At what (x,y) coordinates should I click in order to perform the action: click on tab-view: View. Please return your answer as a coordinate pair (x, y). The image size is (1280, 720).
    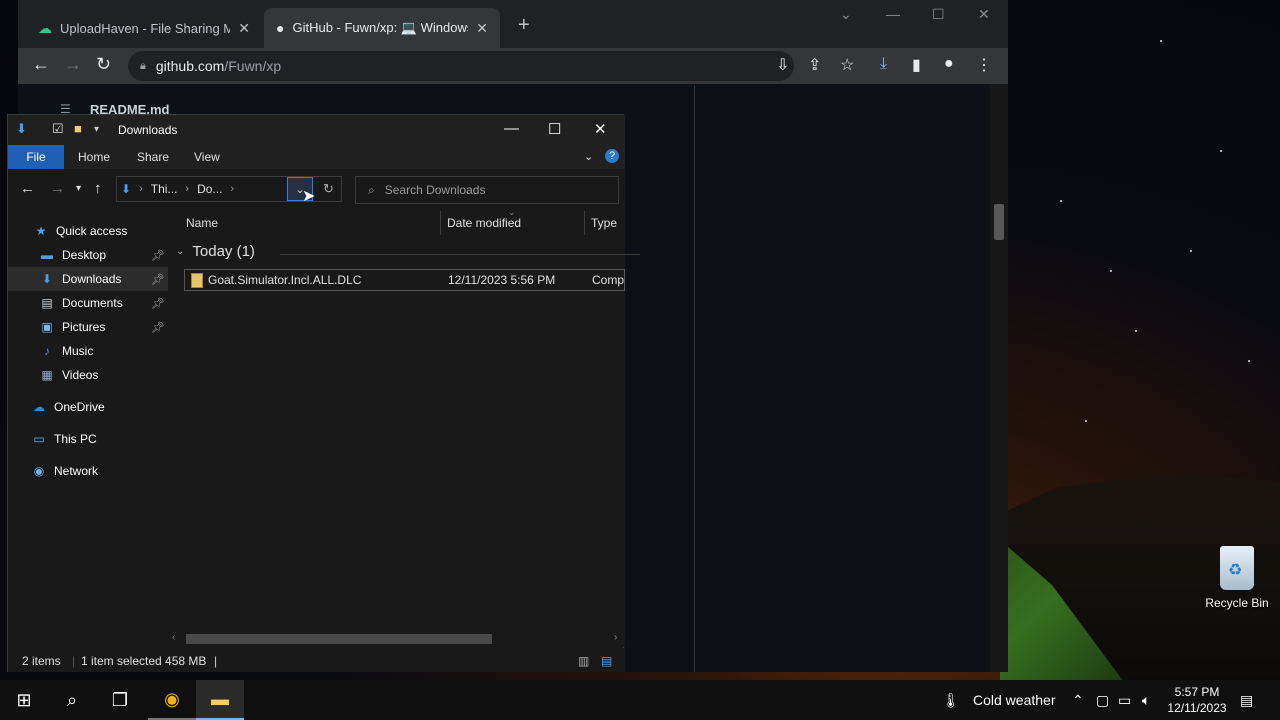
    Looking at the image, I should click on (207, 157).